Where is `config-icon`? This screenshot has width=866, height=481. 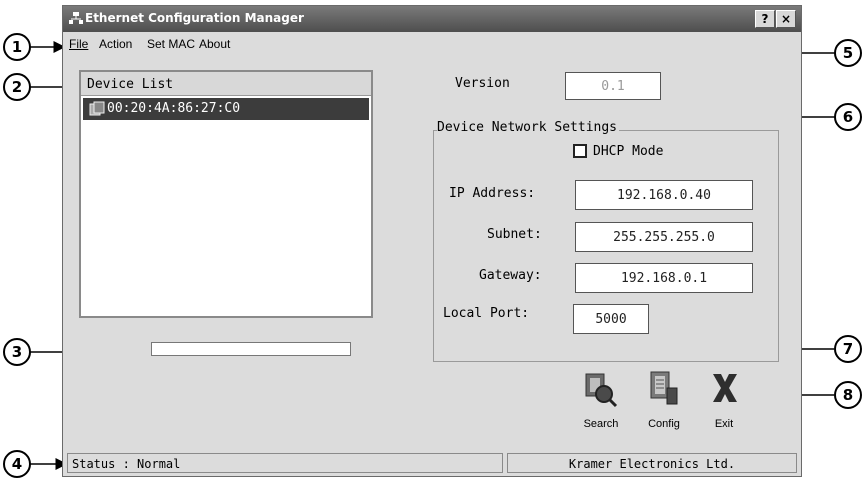
config-icon is located at coordinates (664, 388).